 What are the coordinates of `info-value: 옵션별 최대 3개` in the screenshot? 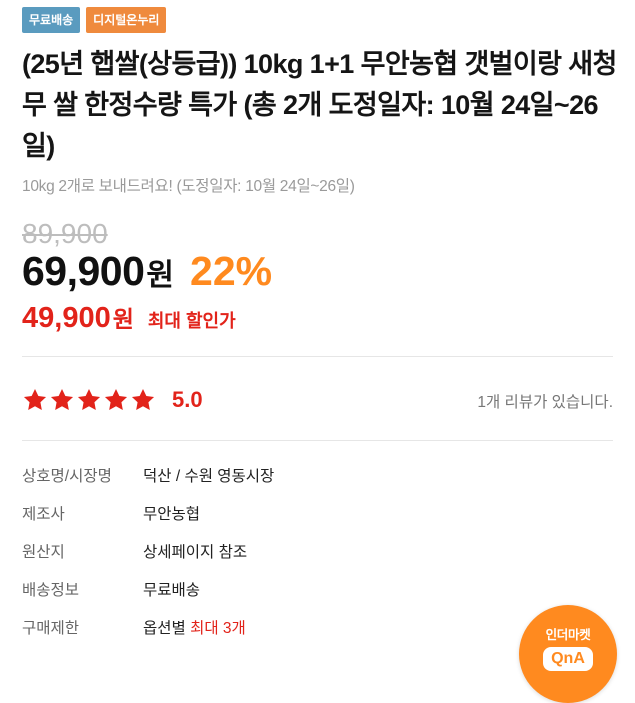 It's located at (194, 627).